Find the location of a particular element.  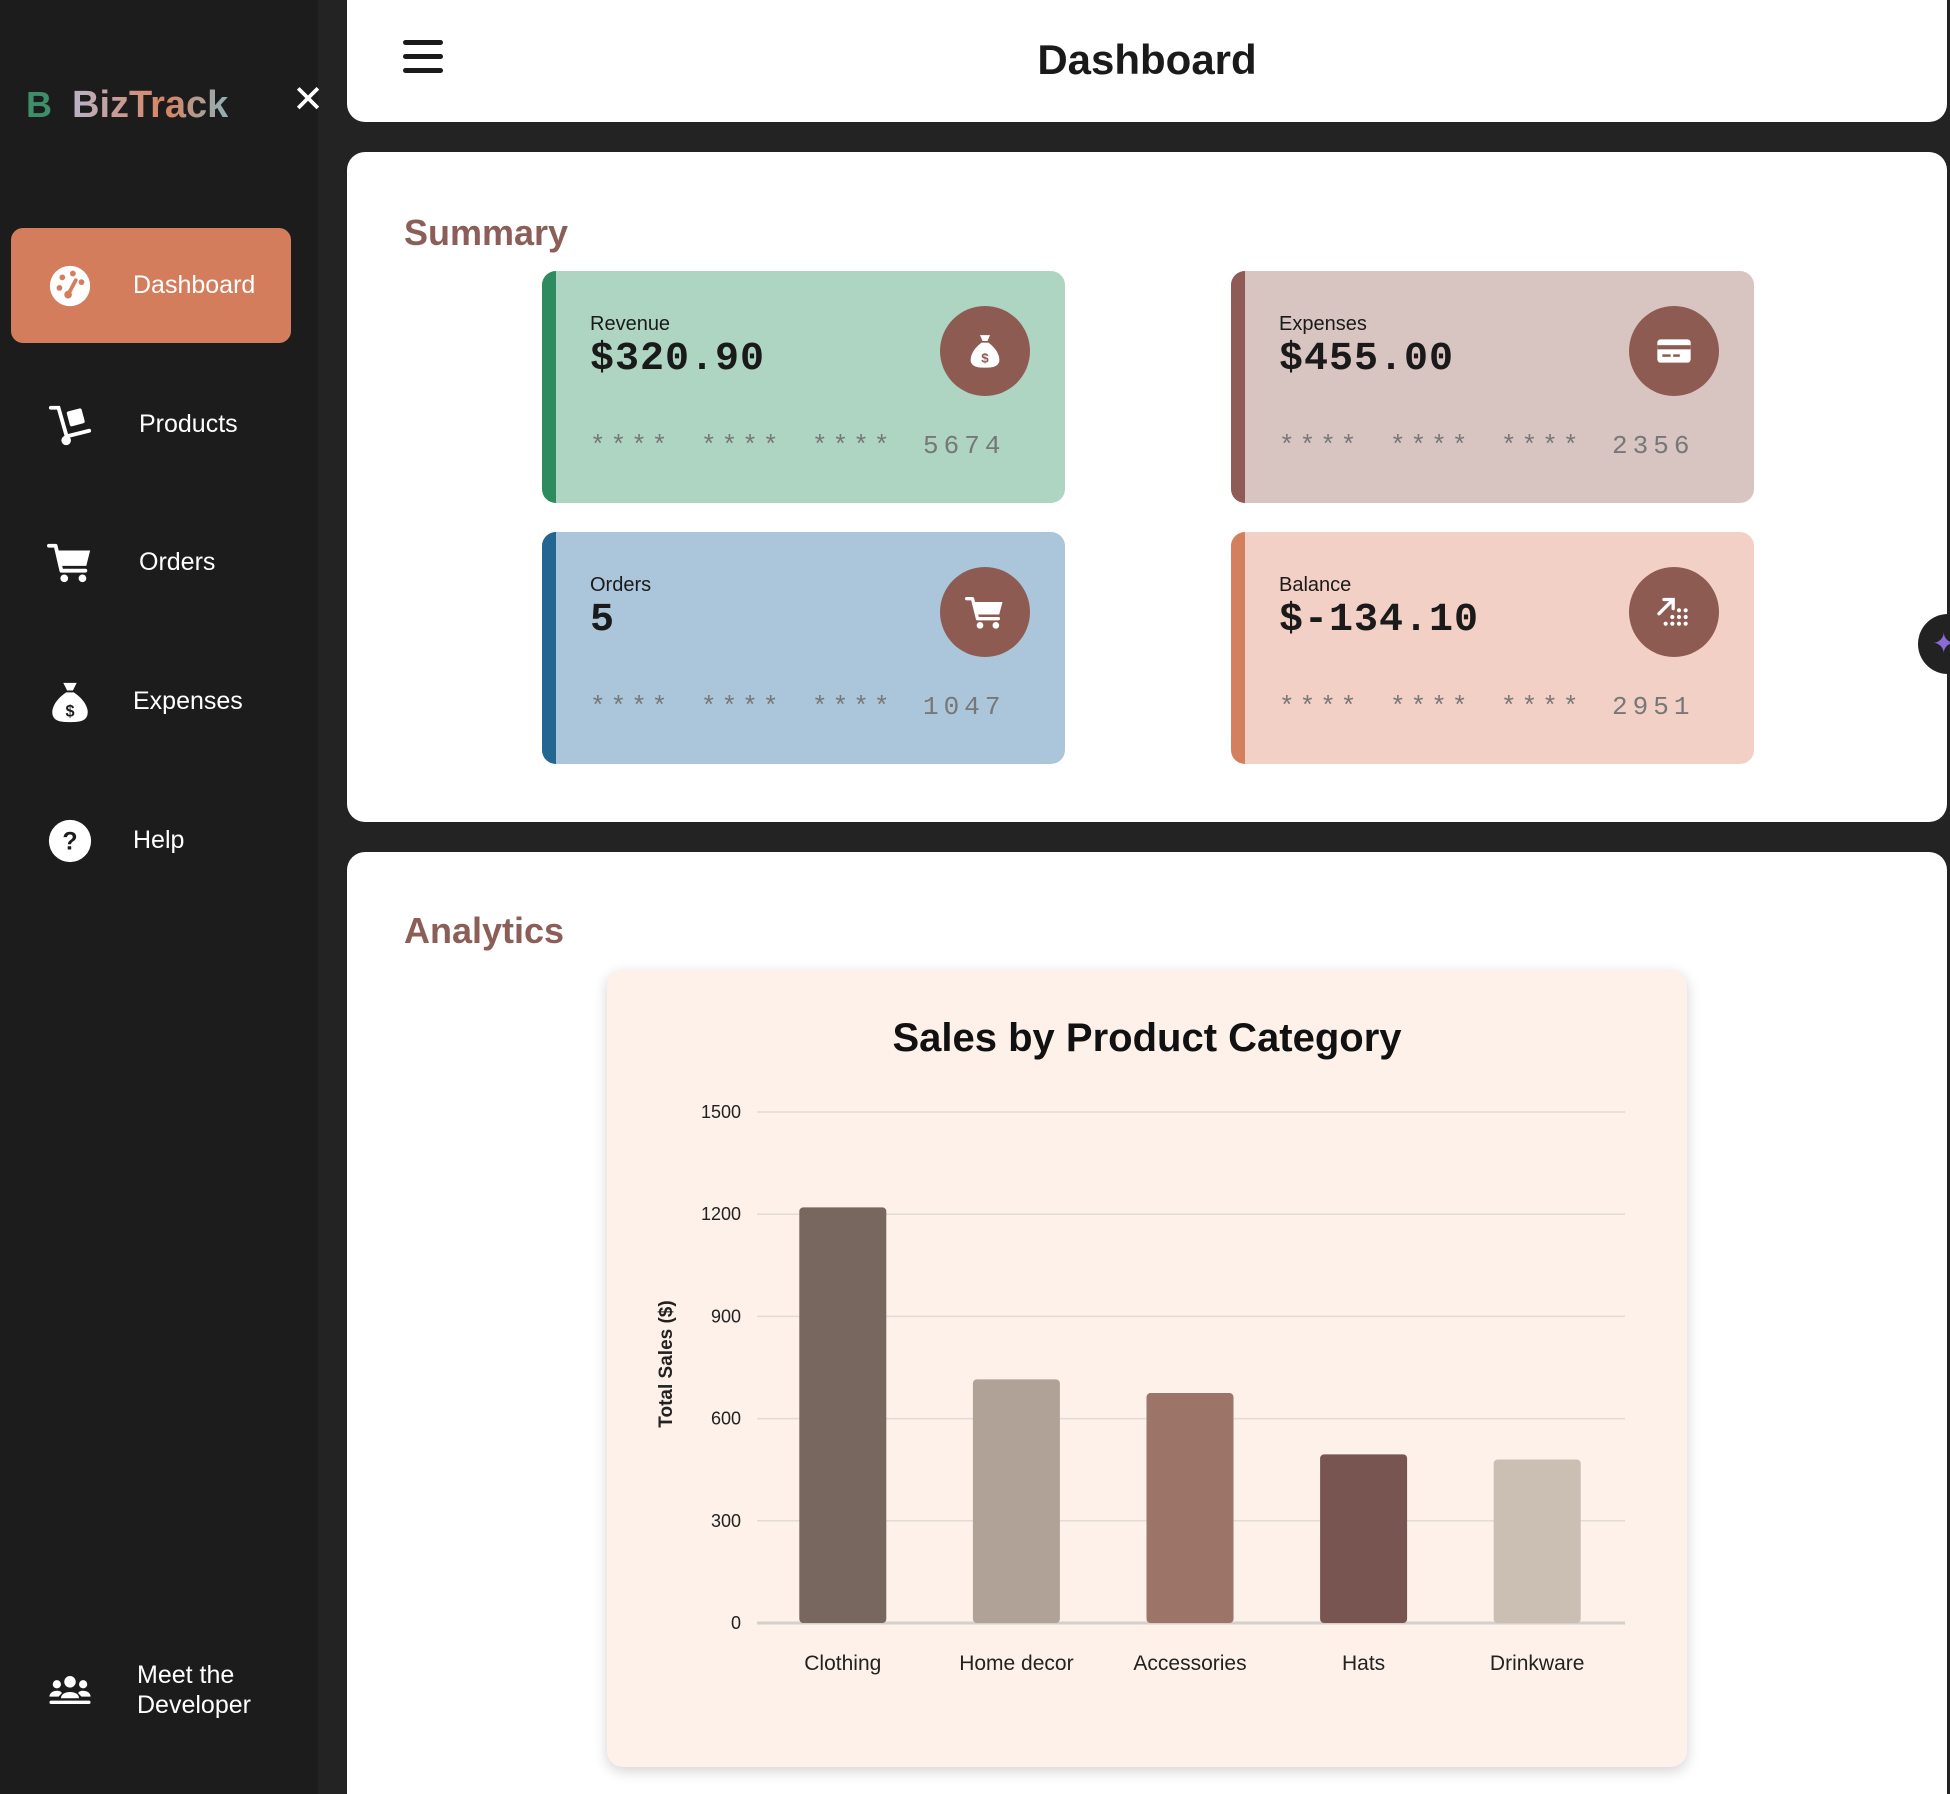

question-circle-icon: ? is located at coordinates (70, 841).